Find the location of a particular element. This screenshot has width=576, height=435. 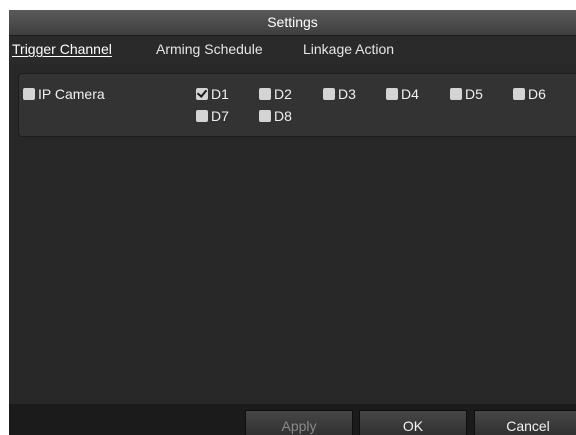

button-bar: Apply OK Cancel is located at coordinates (292, 419).